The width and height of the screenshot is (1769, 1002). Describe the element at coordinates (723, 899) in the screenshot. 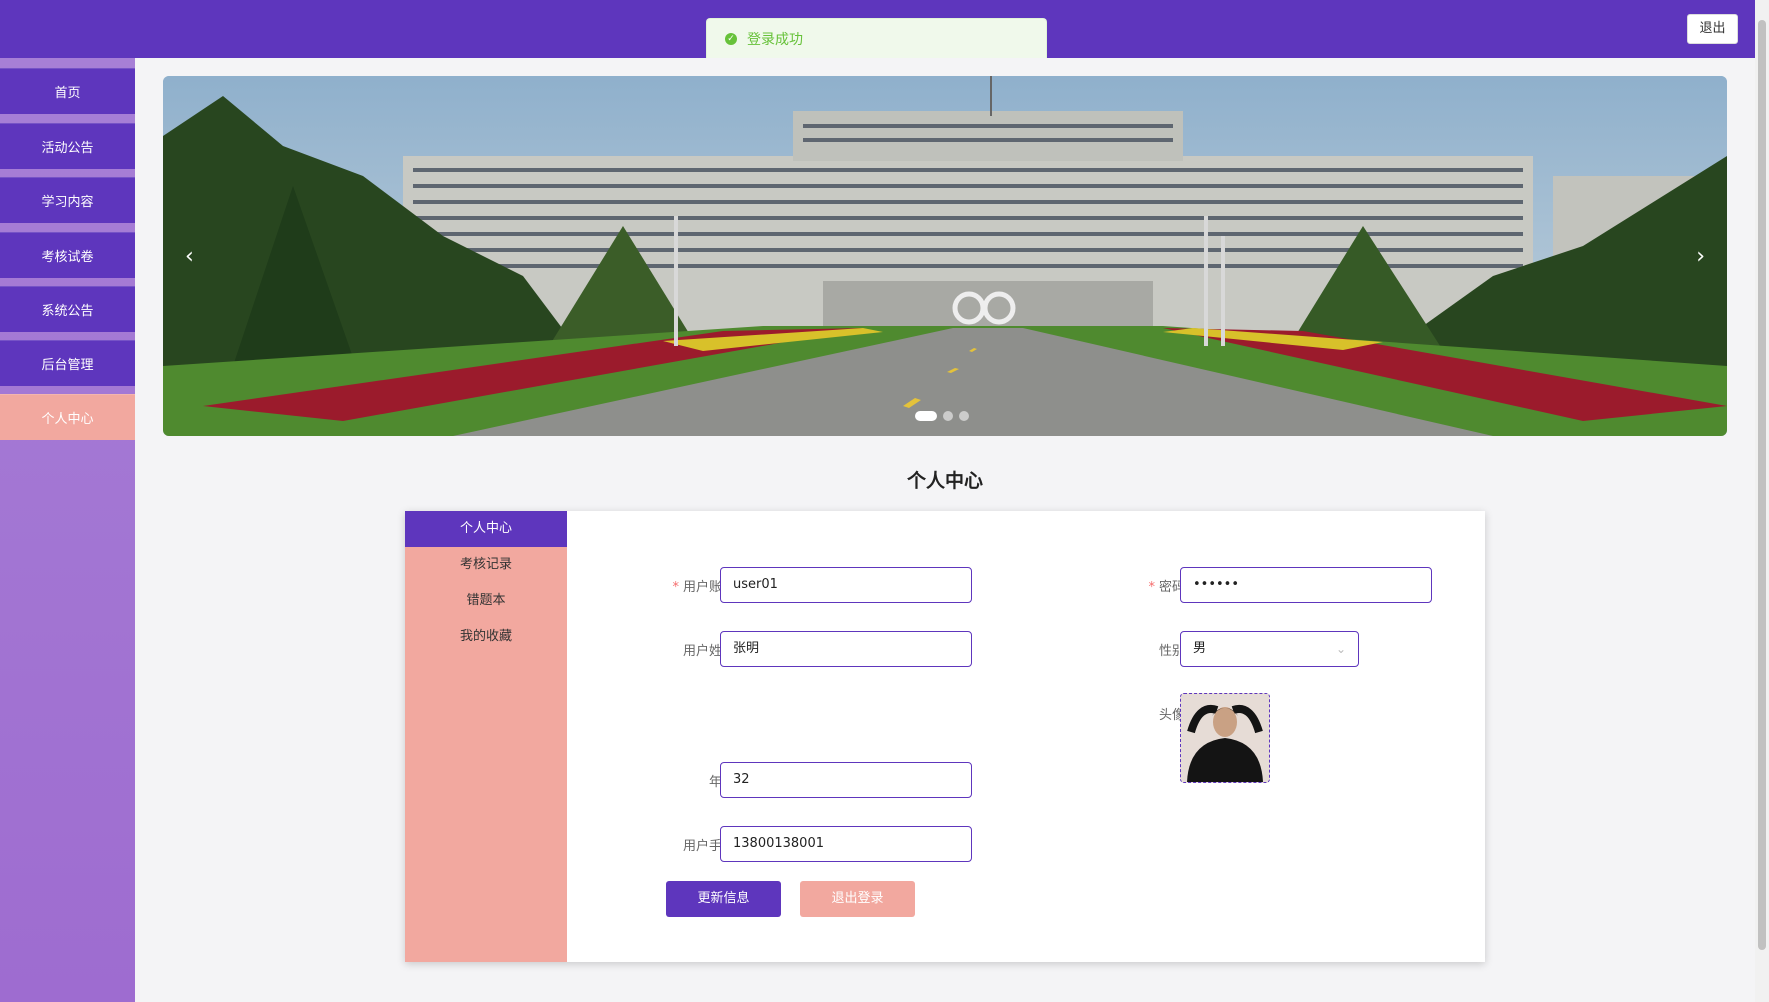

I see `update-info-button: 更新信息` at that location.